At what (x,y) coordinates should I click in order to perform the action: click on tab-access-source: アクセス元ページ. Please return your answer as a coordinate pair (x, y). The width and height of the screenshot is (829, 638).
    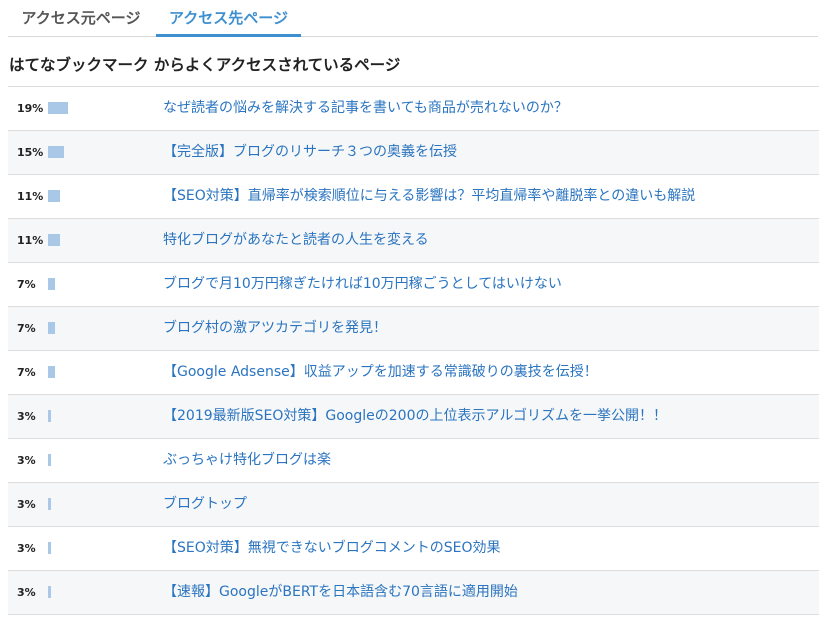
    Looking at the image, I should click on (81, 18).